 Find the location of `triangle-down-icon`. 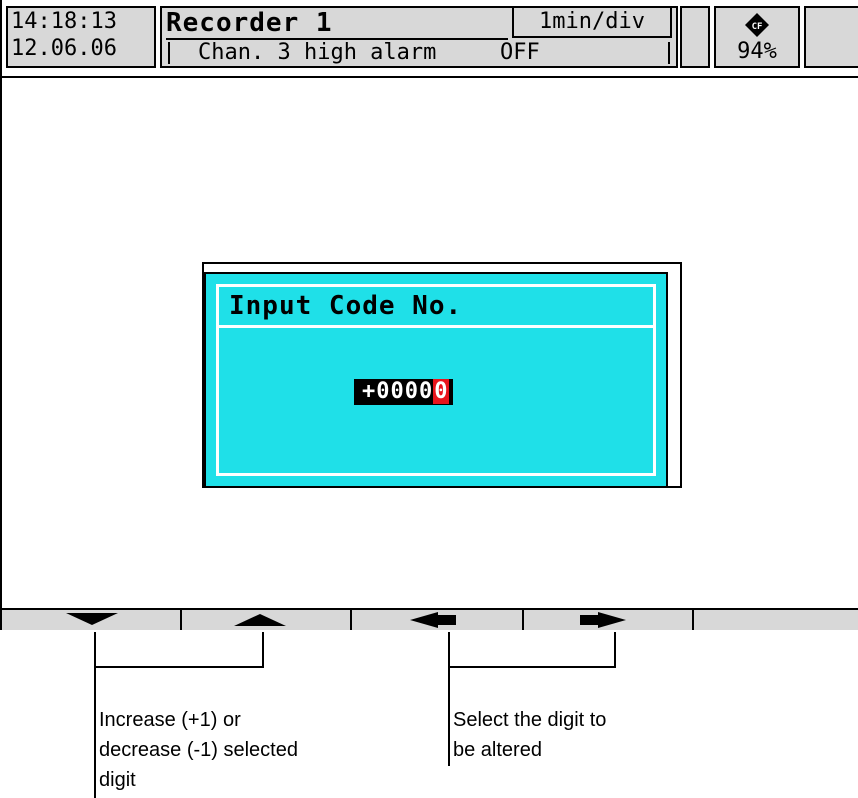

triangle-down-icon is located at coordinates (92, 619).